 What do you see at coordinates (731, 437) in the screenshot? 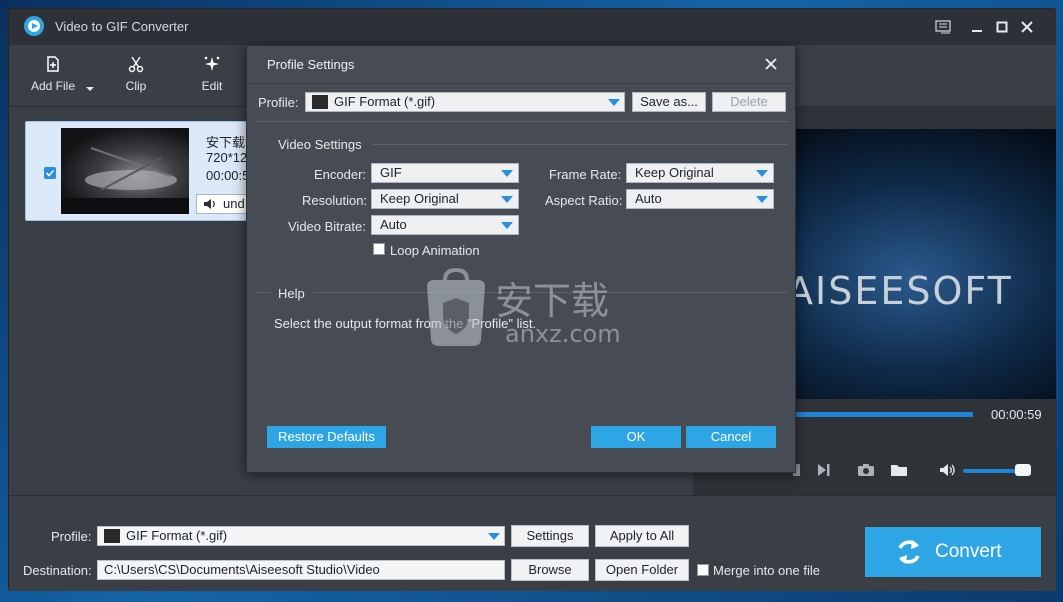
I see `cancel-button: Cancel` at bounding box center [731, 437].